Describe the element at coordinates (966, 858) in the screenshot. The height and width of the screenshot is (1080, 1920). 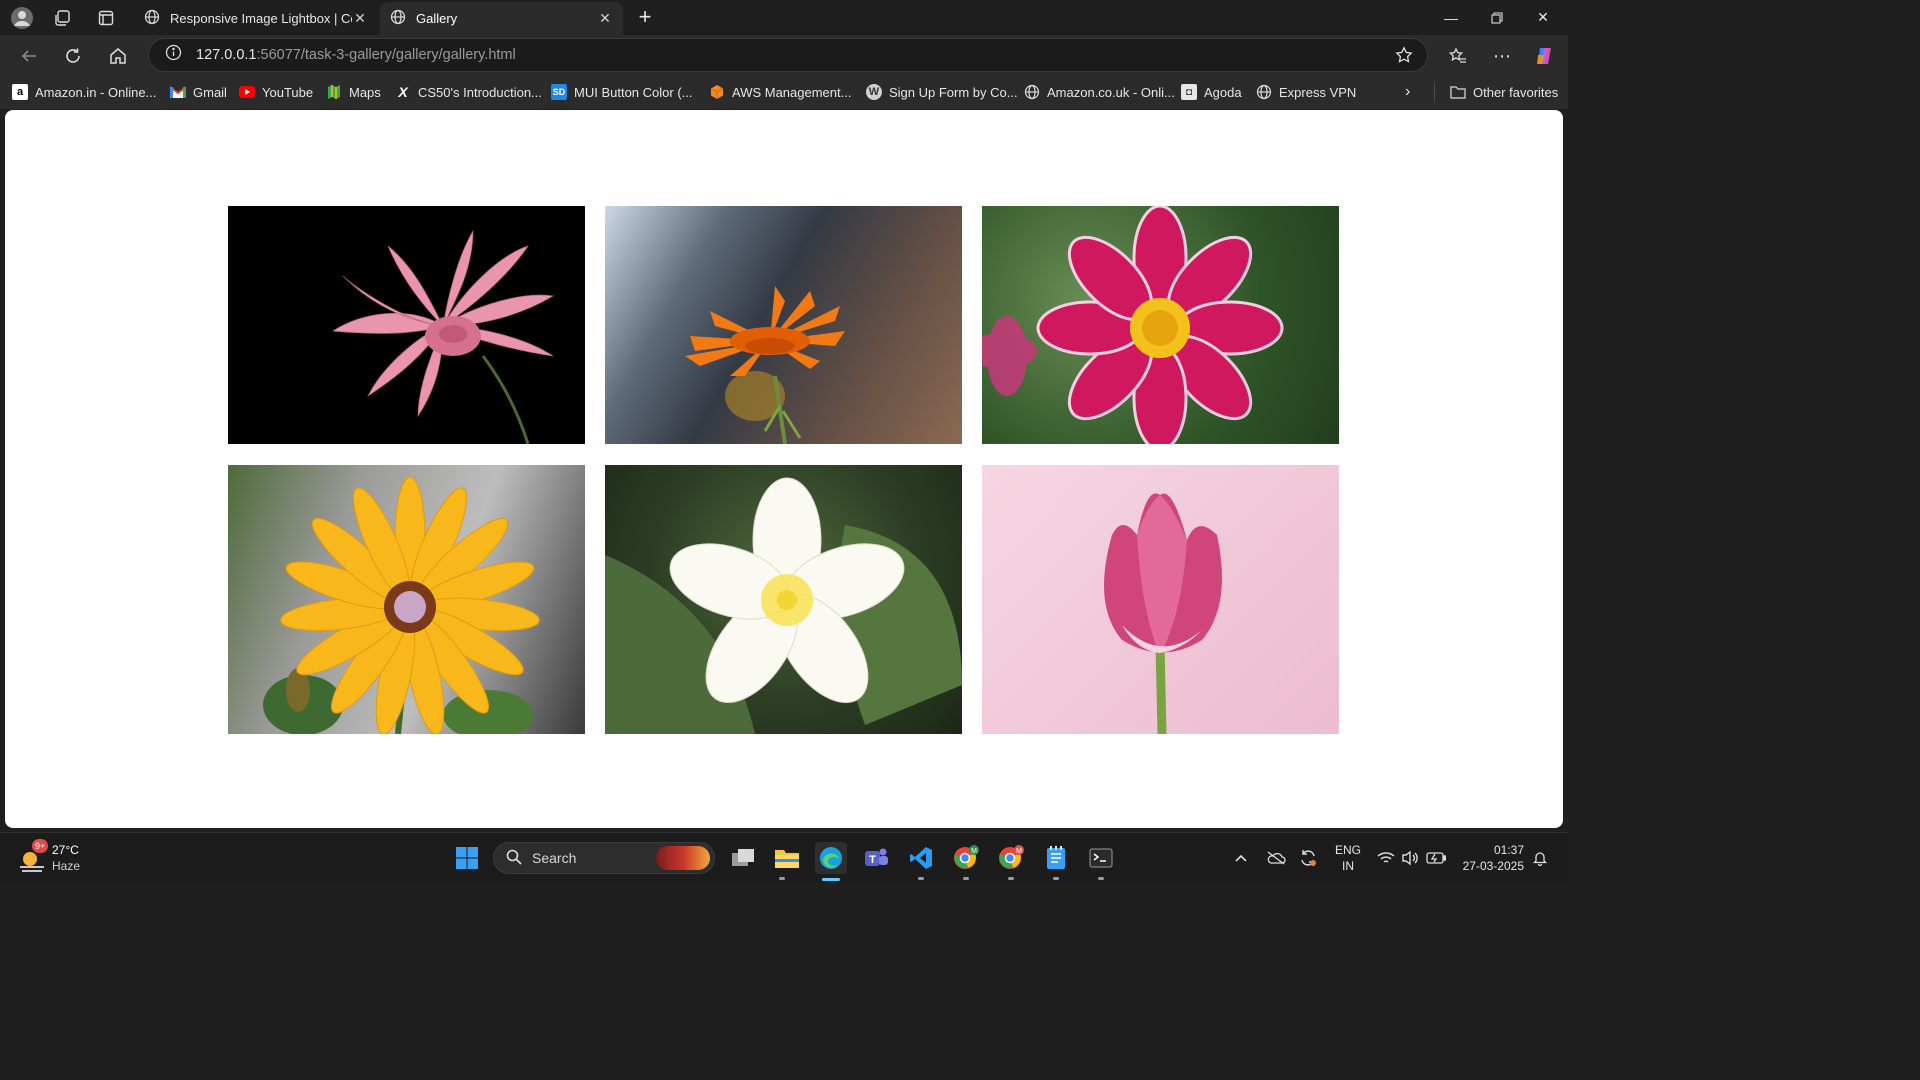
I see `chrome-profile-m-icon: M` at that location.